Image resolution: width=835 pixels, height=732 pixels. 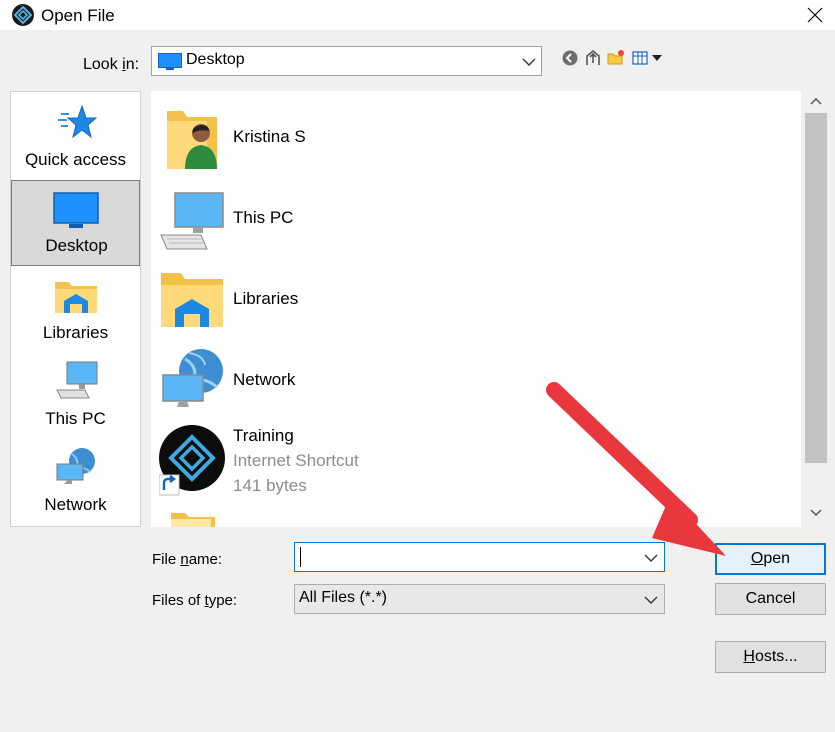 What do you see at coordinates (75, 418) in the screenshot?
I see `place-label: This PC` at bounding box center [75, 418].